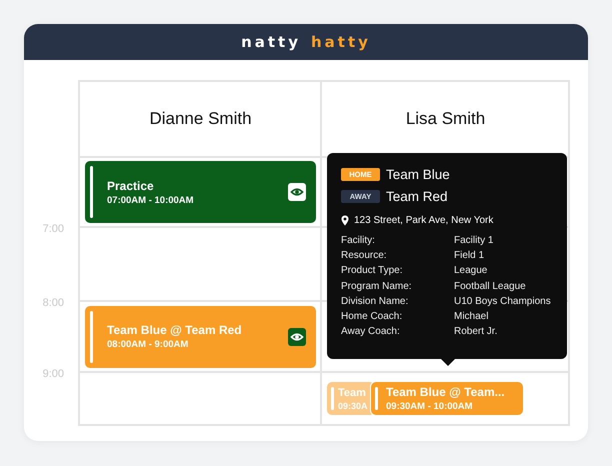 This screenshot has width=612, height=466. I want to click on logo-text: hatty, so click(341, 42).